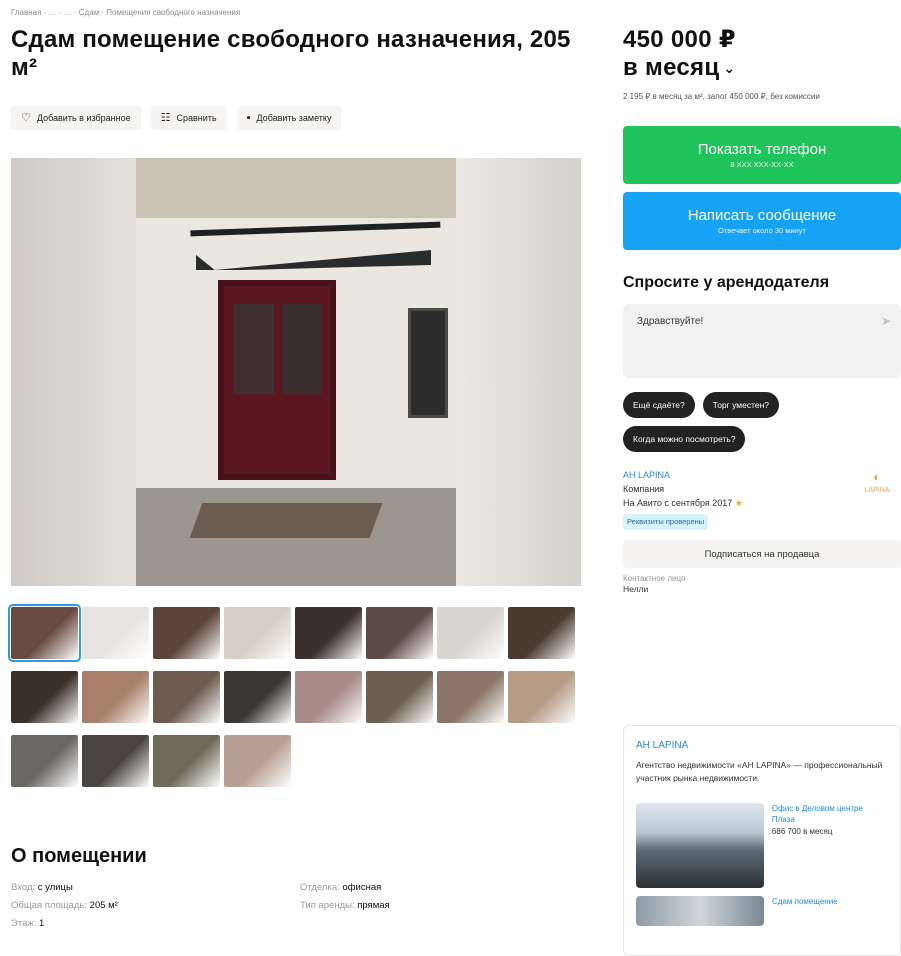 Image resolution: width=901 pixels, height=956 pixels. I want to click on about-title: О помещении, so click(79, 856).